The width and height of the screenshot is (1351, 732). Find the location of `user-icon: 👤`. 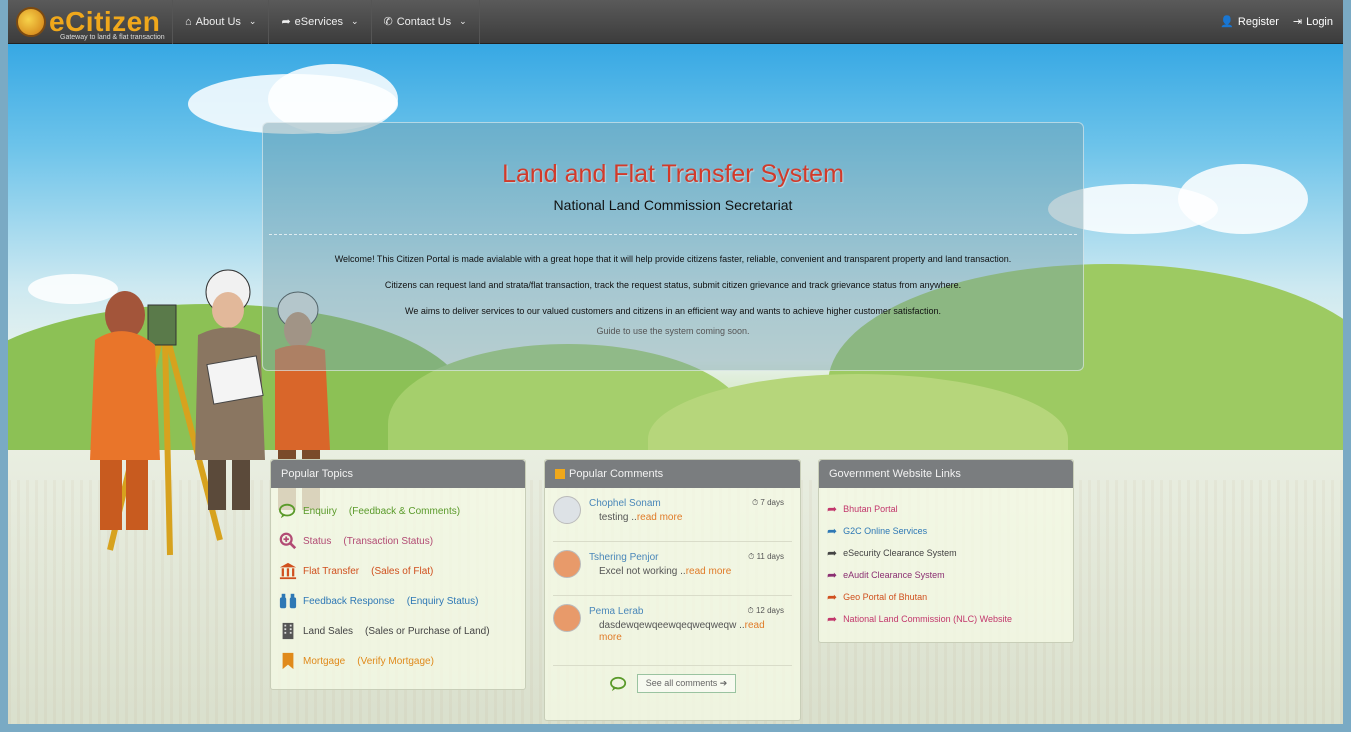

user-icon: 👤 is located at coordinates (1227, 22).